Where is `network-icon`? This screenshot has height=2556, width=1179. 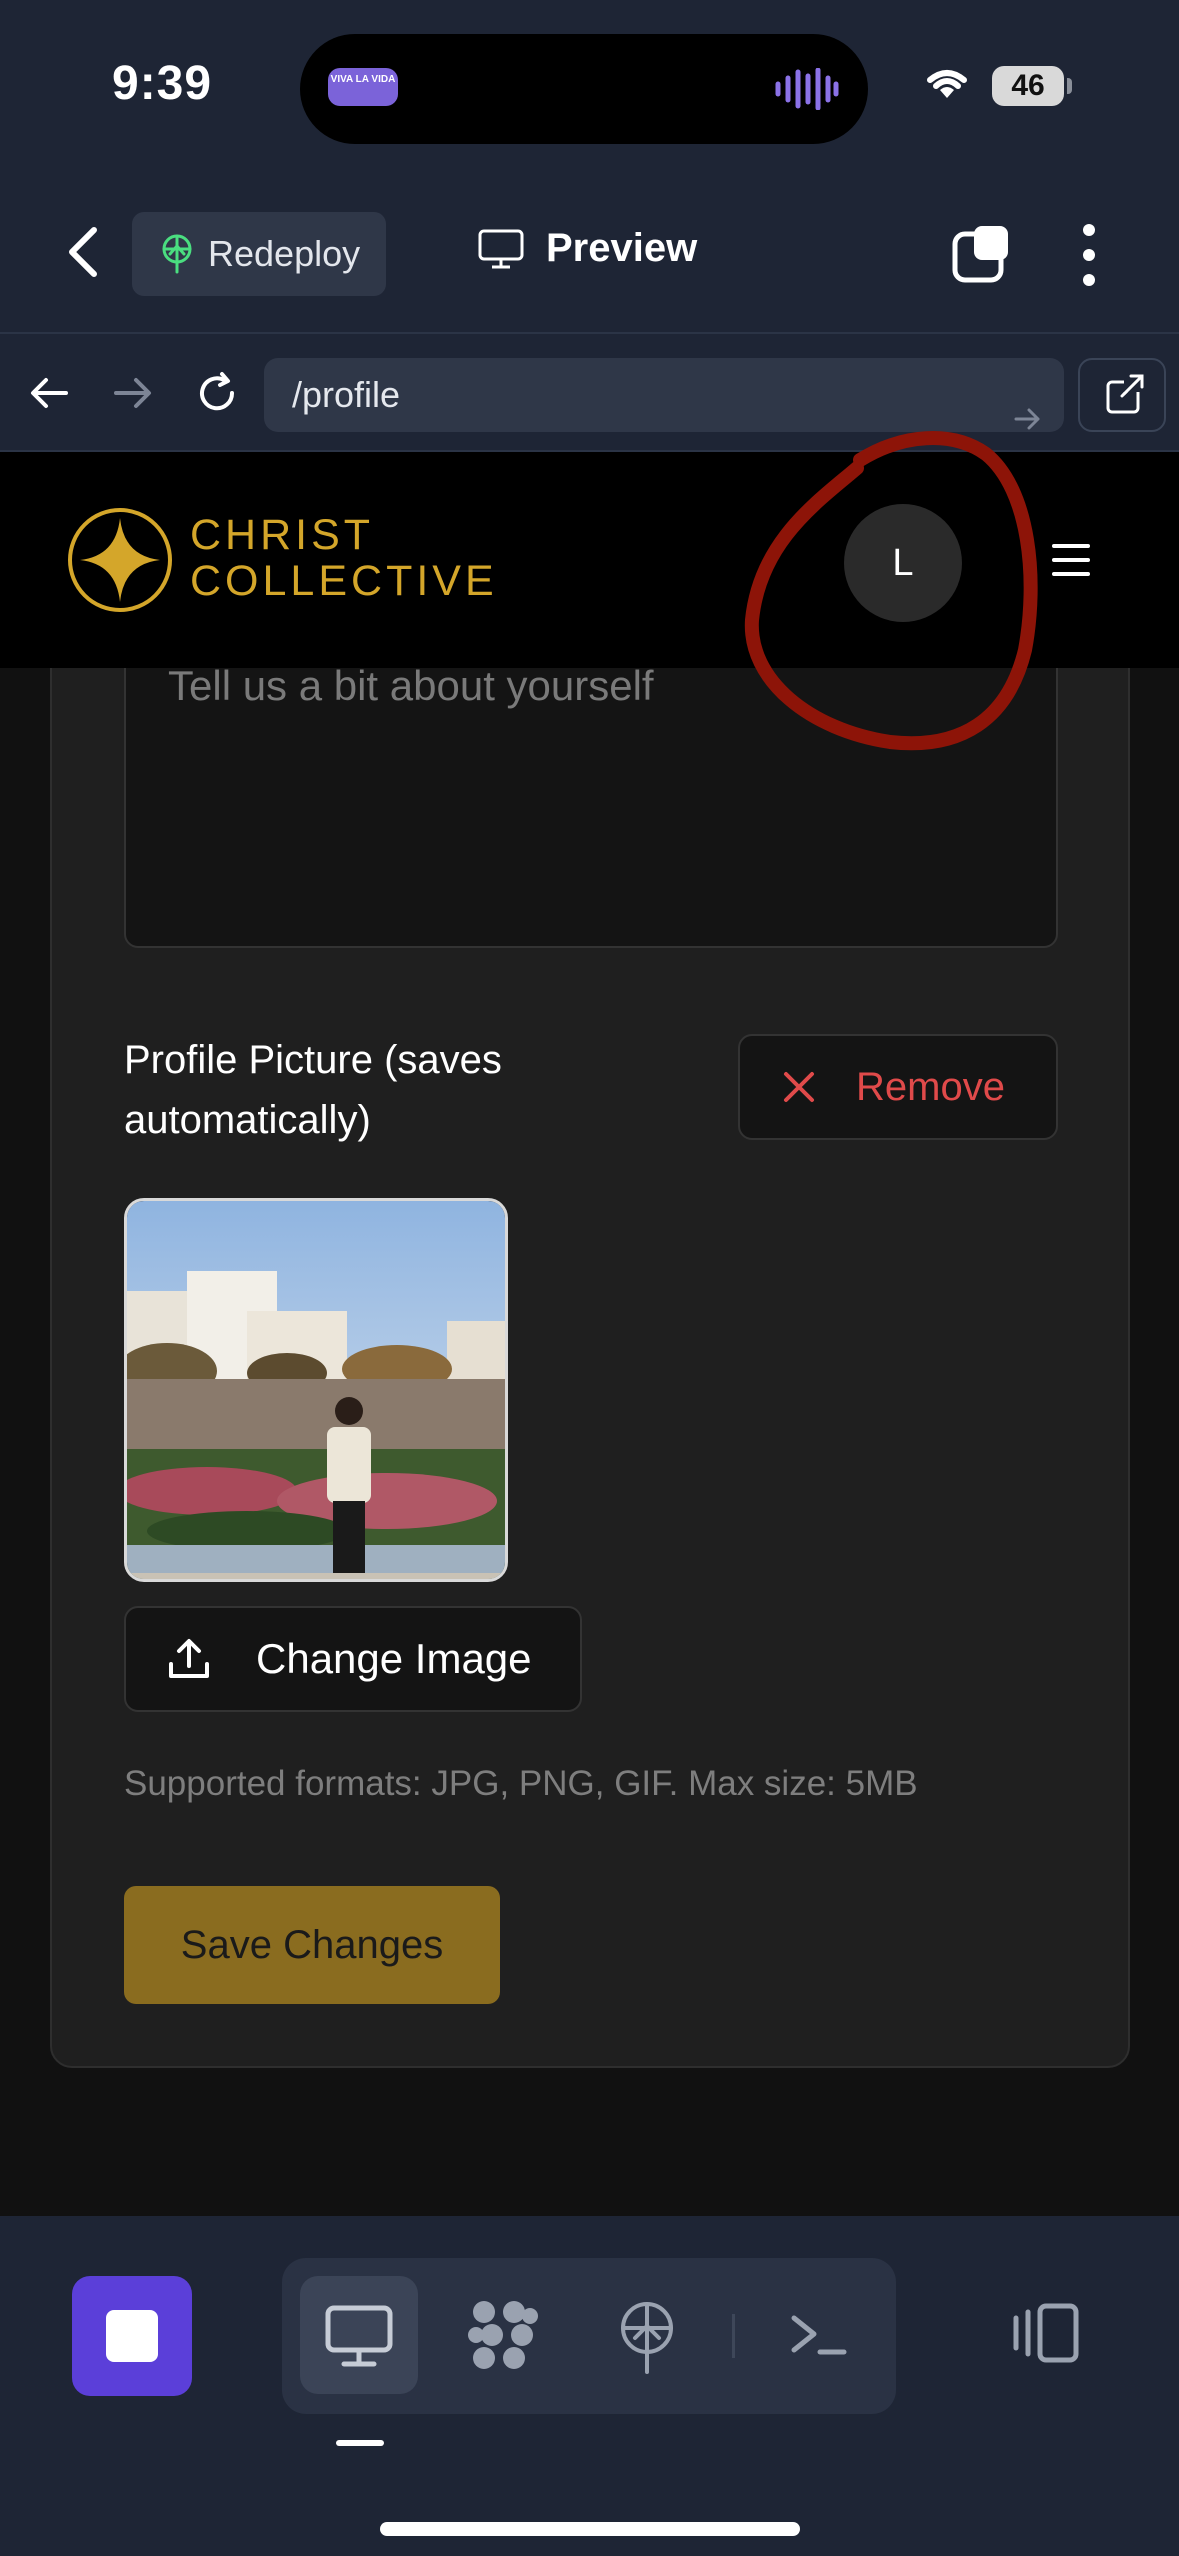
network-icon is located at coordinates (503, 2335).